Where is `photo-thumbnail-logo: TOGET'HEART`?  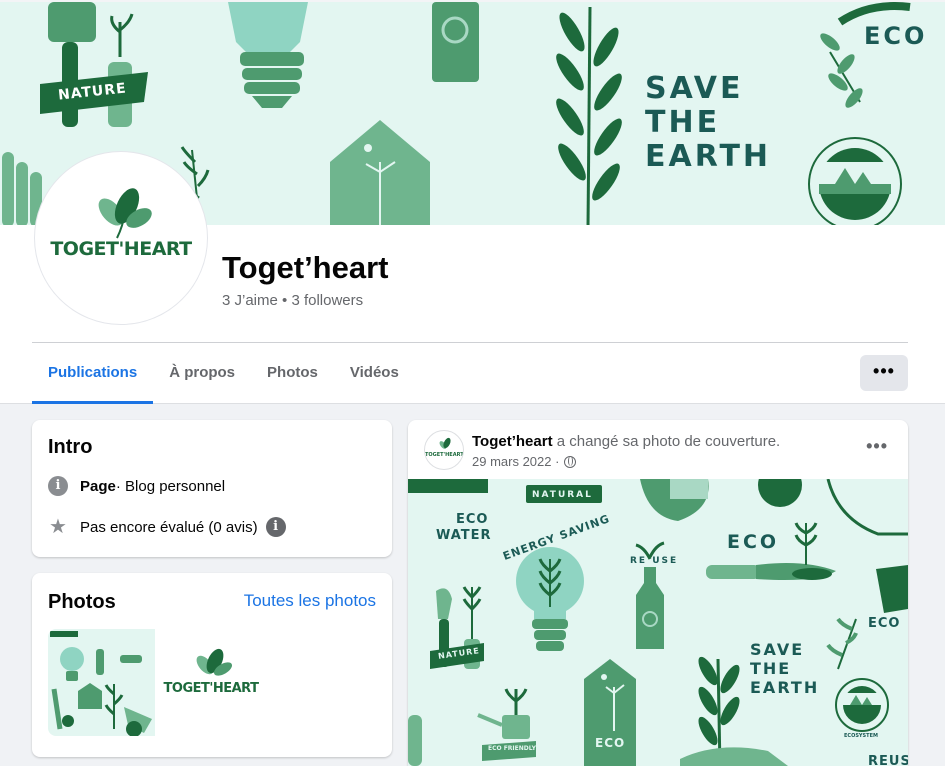
photo-thumbnail-logo: TOGET'HEART is located at coordinates (211, 682).